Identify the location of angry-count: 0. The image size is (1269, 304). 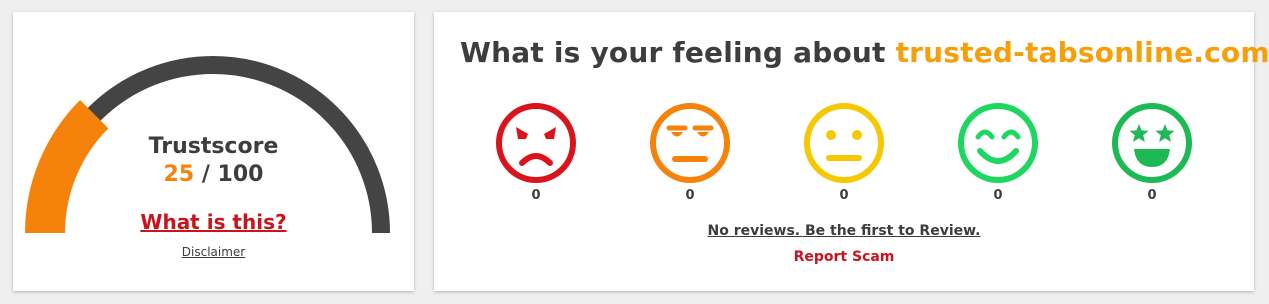
(536, 195).